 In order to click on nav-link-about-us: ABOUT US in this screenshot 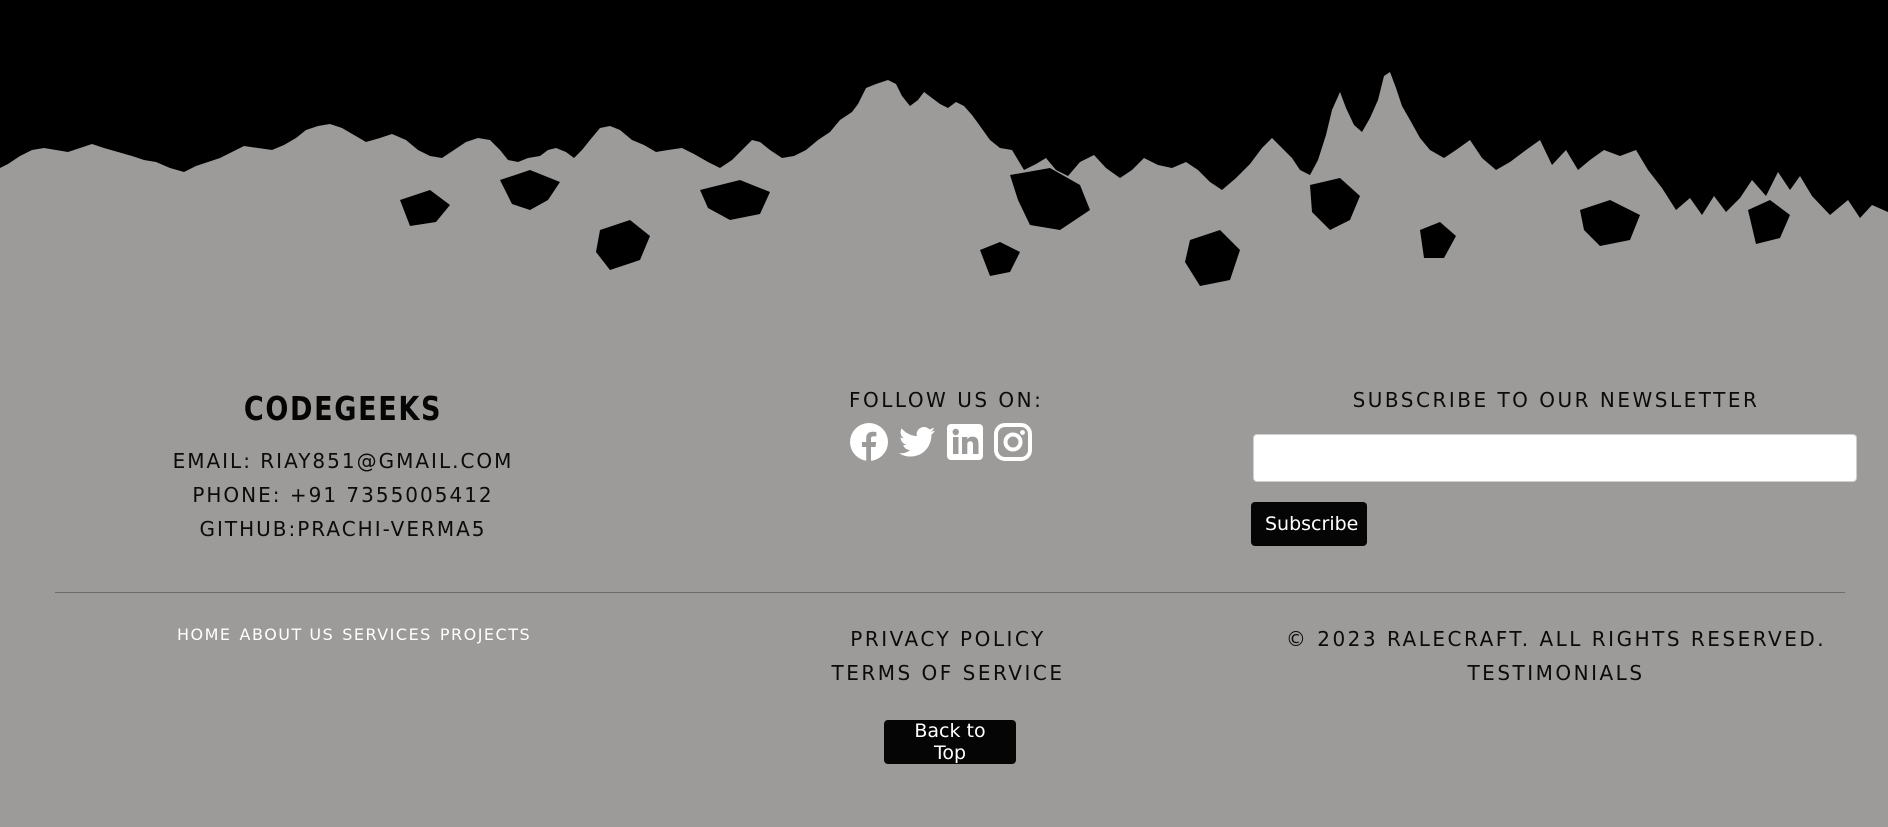, I will do `click(287, 634)`.